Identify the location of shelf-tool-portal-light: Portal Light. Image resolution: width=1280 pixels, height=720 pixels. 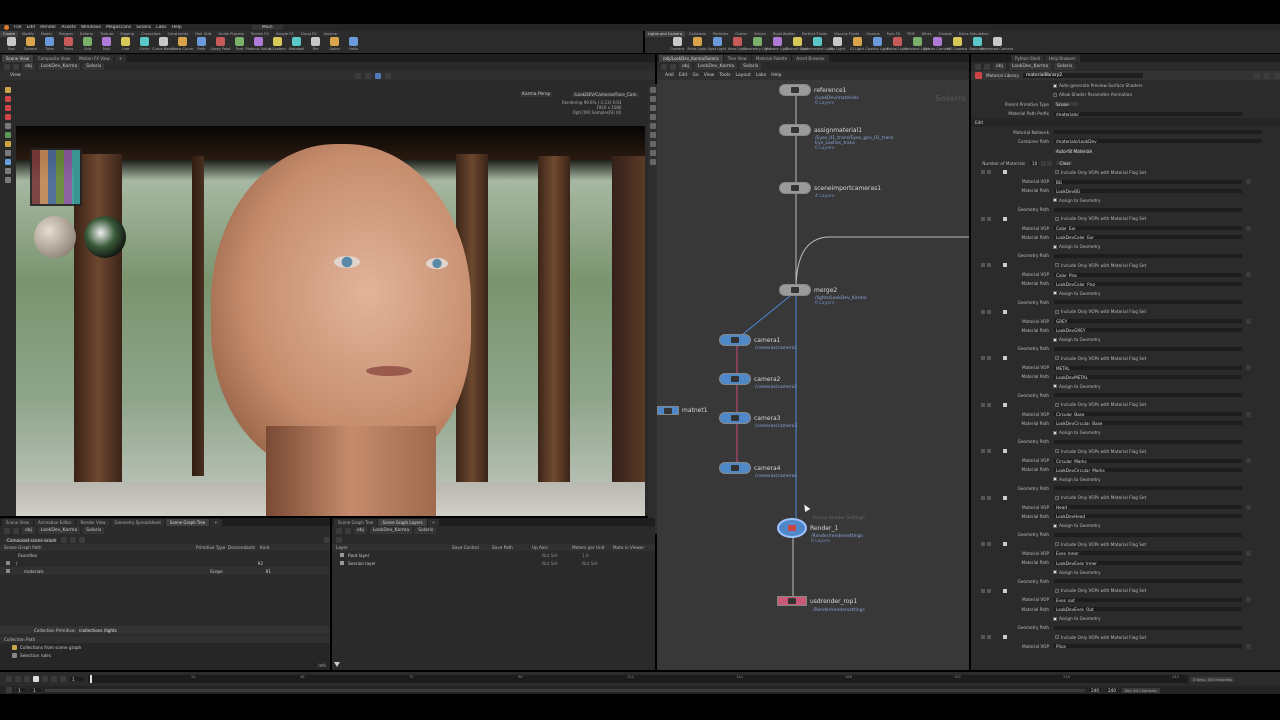
(897, 45).